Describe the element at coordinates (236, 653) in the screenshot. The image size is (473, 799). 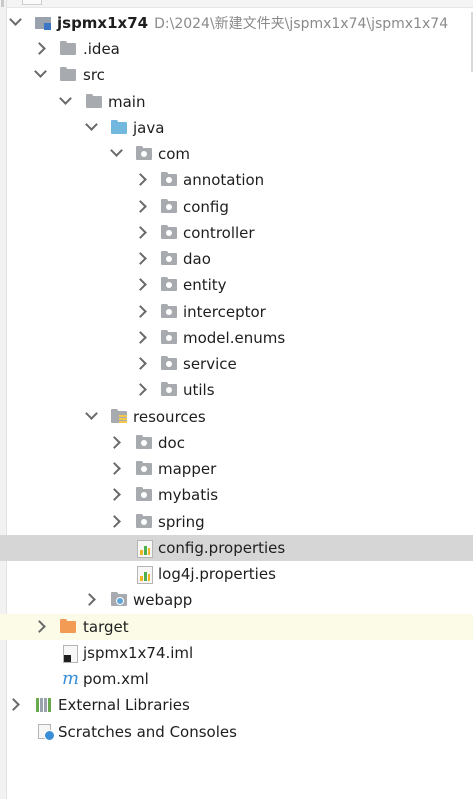
I see `tree-node-iml: jspmx1x74.iml` at that location.